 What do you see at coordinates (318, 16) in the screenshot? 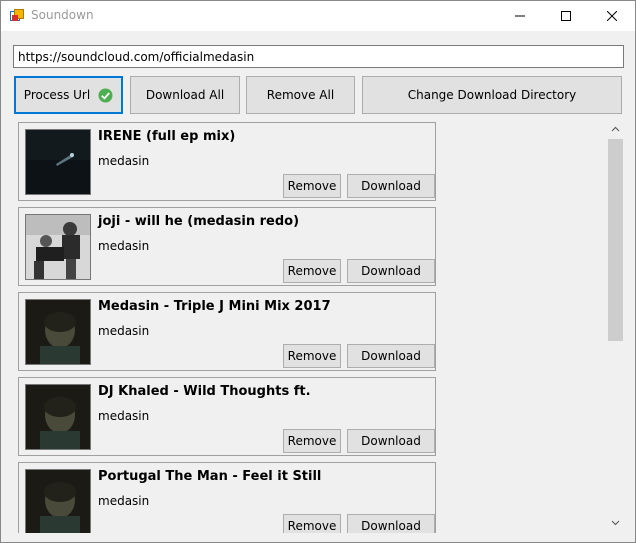
I see `title-bar: Soundown` at bounding box center [318, 16].